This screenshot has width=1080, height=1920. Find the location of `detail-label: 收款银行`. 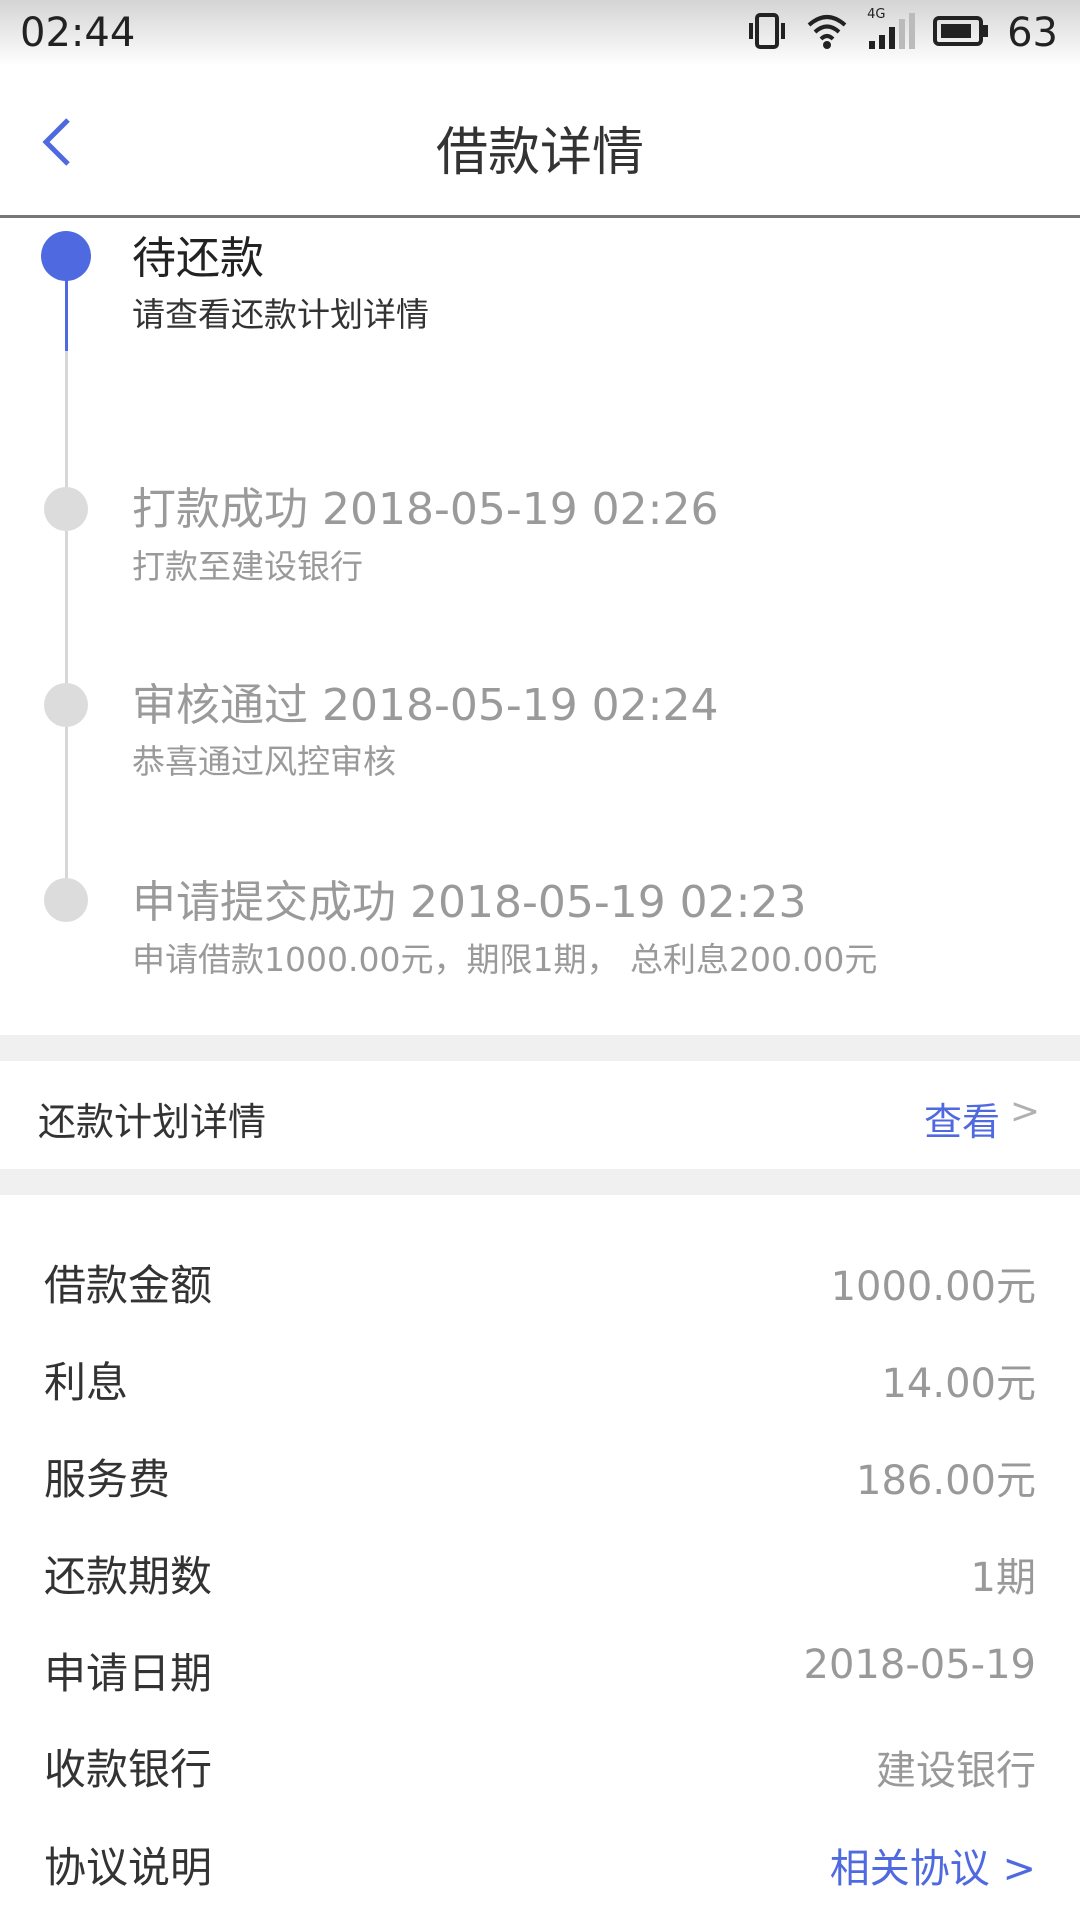

detail-label: 收款银行 is located at coordinates (128, 1769).